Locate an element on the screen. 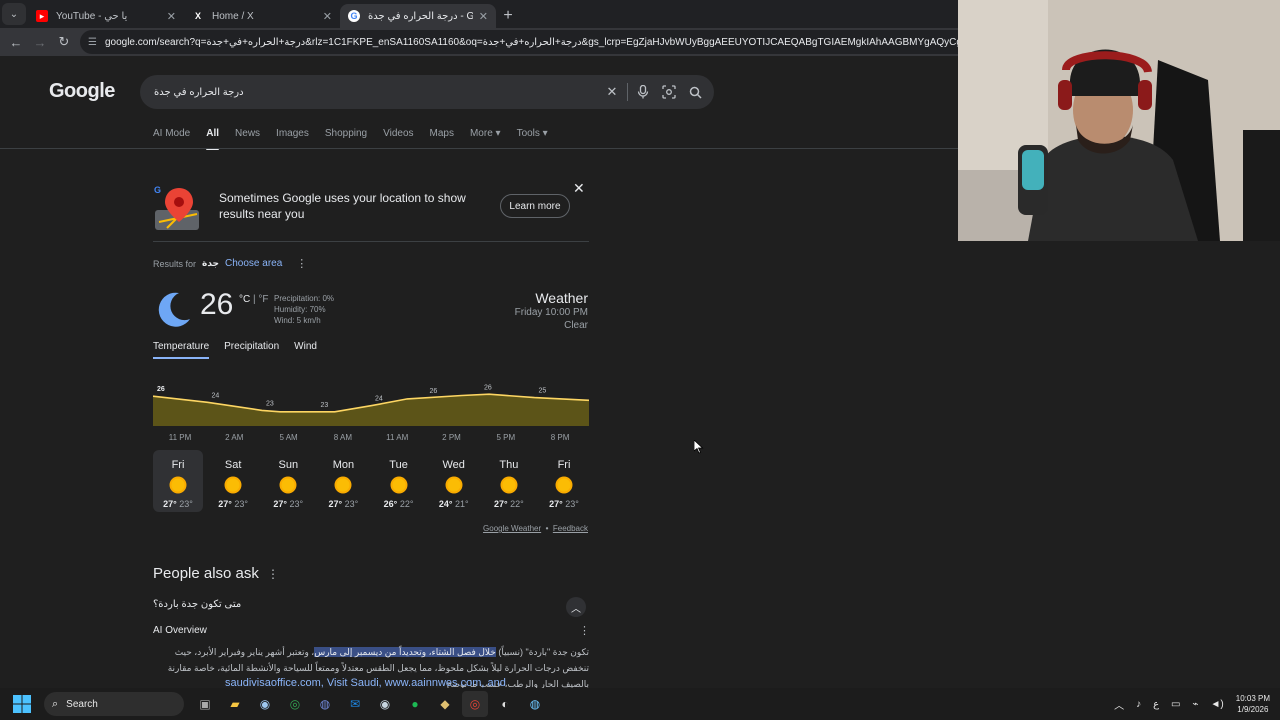 This screenshot has height=720, width=1280. unit-celsius: °C is located at coordinates (244, 299).